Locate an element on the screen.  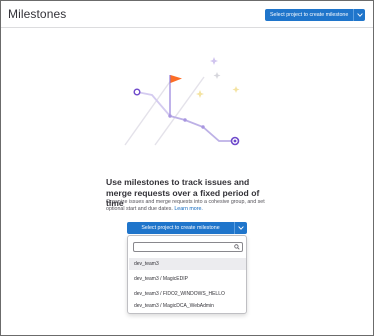
milestone-end-dot is located at coordinates (235, 141).